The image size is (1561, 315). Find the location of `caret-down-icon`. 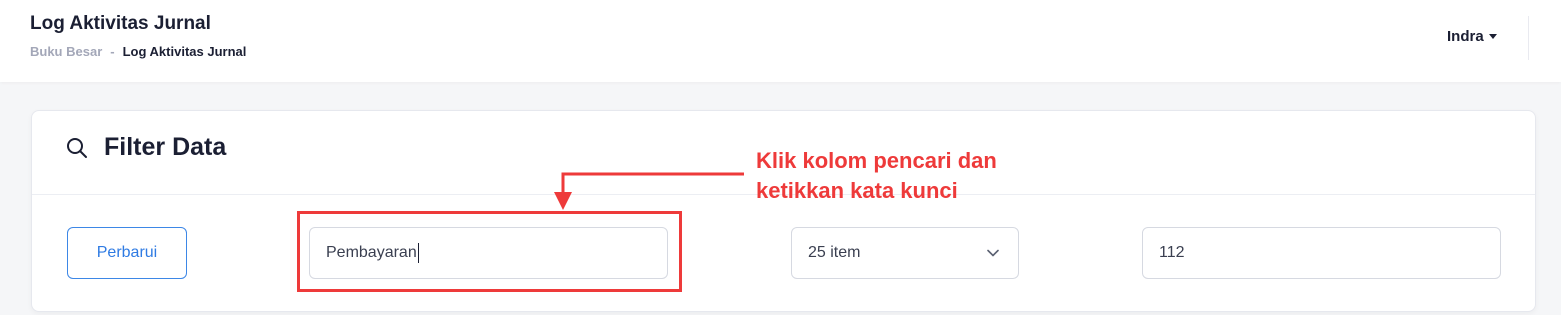

caret-down-icon is located at coordinates (1492, 36).